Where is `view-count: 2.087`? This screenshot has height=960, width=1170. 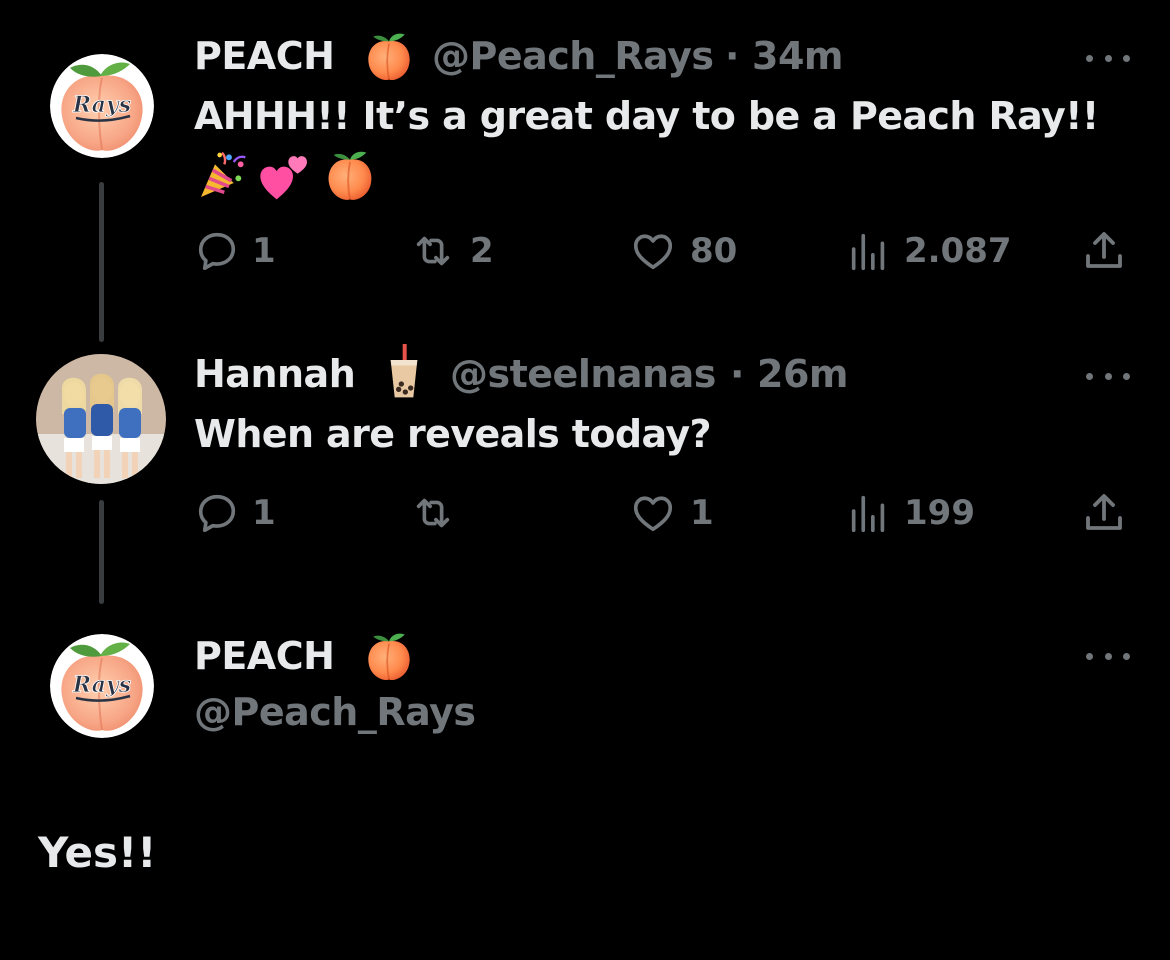
view-count: 2.087 is located at coordinates (958, 251).